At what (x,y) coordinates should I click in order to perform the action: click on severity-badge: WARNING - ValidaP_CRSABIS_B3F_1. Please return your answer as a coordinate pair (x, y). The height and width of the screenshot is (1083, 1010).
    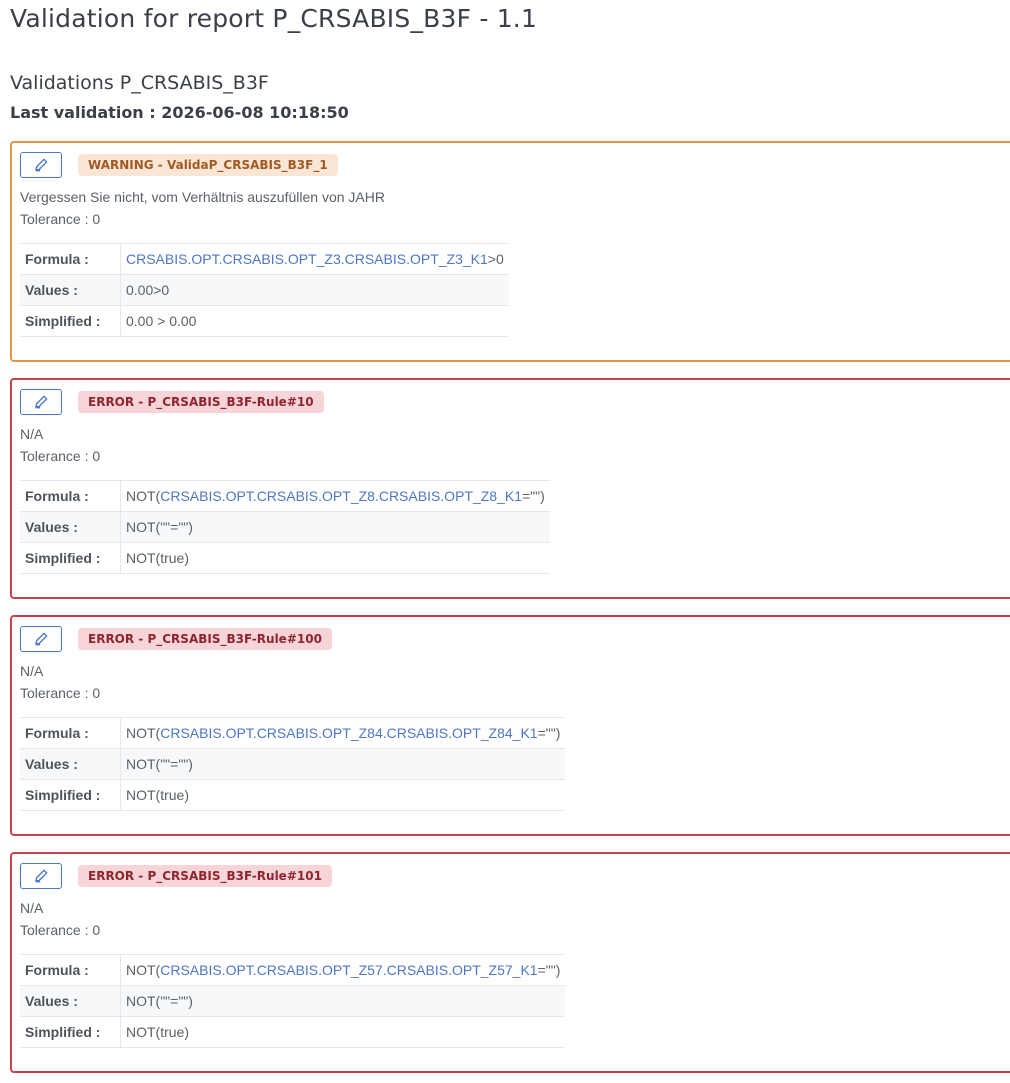
    Looking at the image, I should click on (208, 165).